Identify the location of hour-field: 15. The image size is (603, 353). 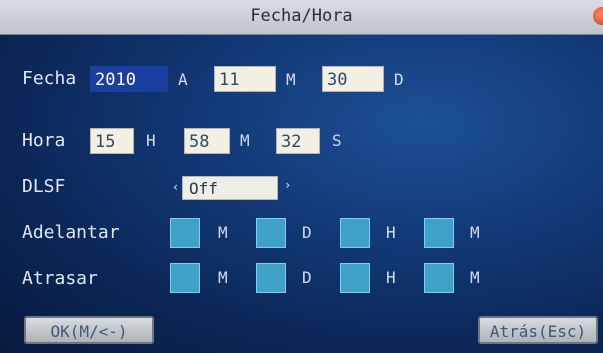
(112, 141).